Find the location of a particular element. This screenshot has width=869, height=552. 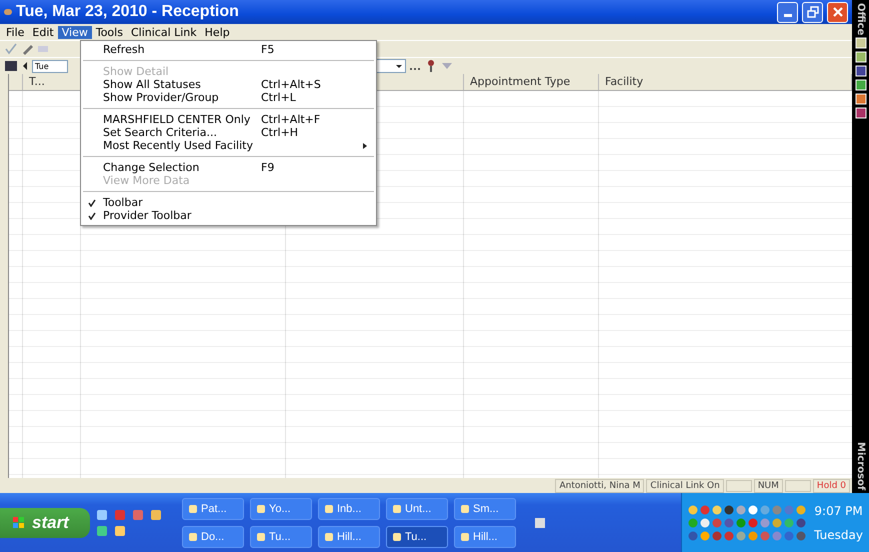

menu-item: Help is located at coordinates (217, 32).